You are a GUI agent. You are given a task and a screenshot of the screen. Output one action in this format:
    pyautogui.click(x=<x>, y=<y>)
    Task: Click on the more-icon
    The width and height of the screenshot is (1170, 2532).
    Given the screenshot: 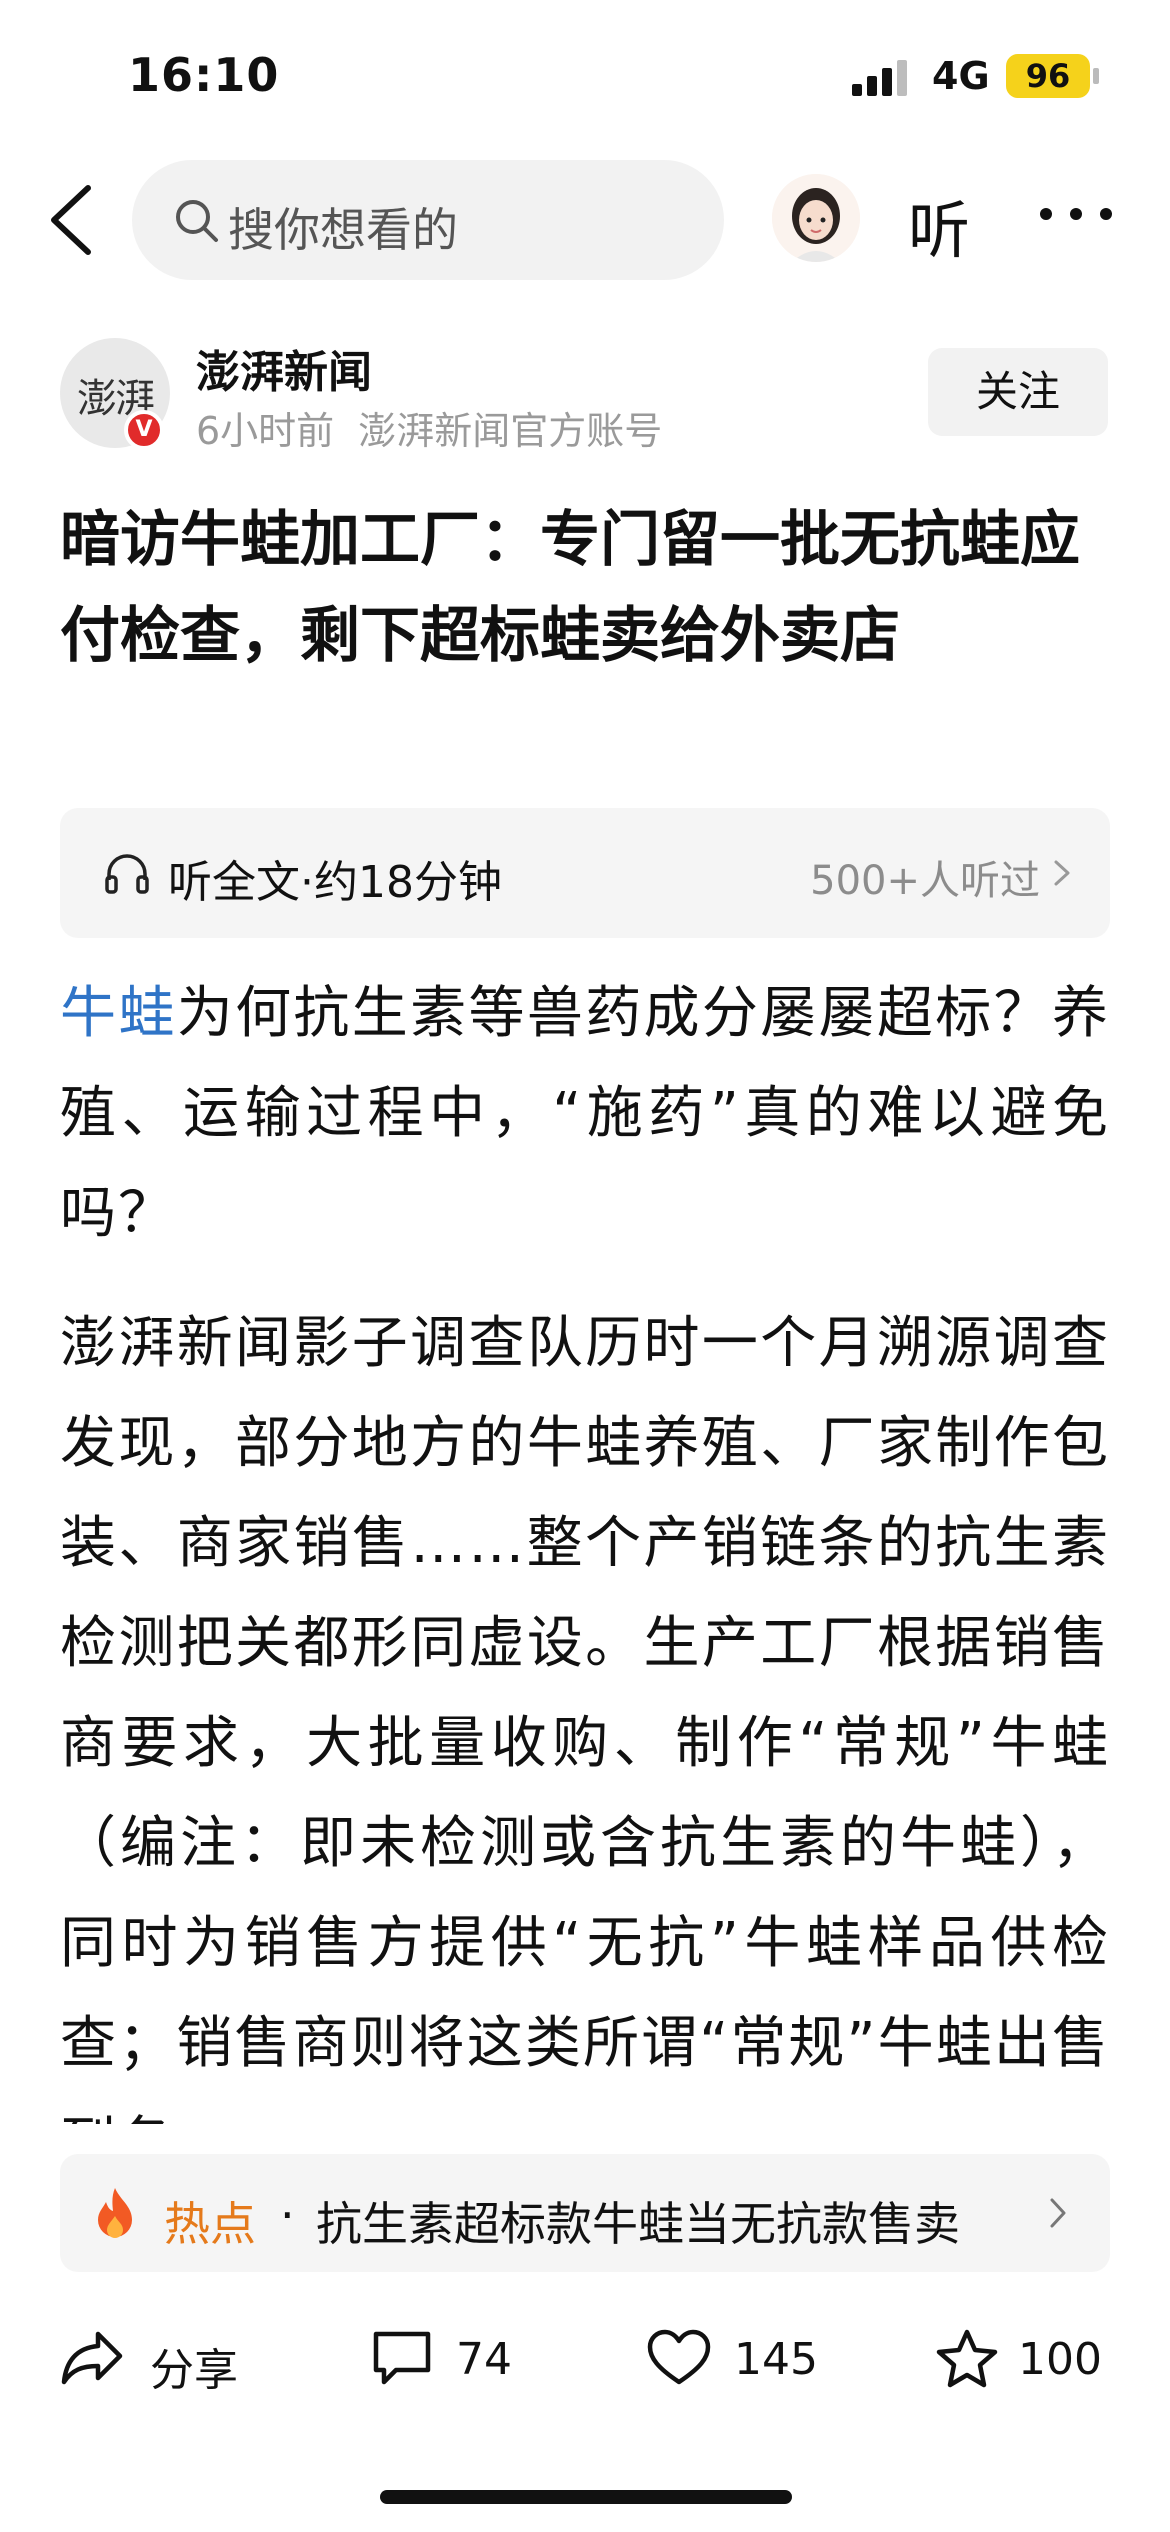 What is the action you would take?
    pyautogui.click(x=1080, y=210)
    